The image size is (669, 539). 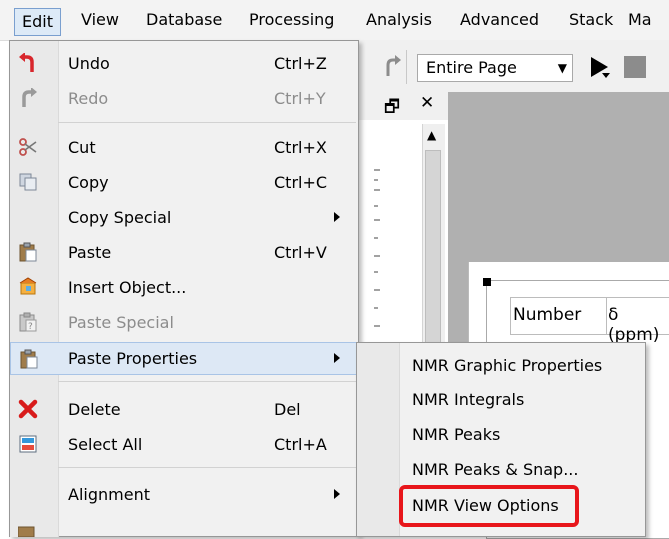 What do you see at coordinates (82, 147) in the screenshot?
I see `menu-item-label: Cut` at bounding box center [82, 147].